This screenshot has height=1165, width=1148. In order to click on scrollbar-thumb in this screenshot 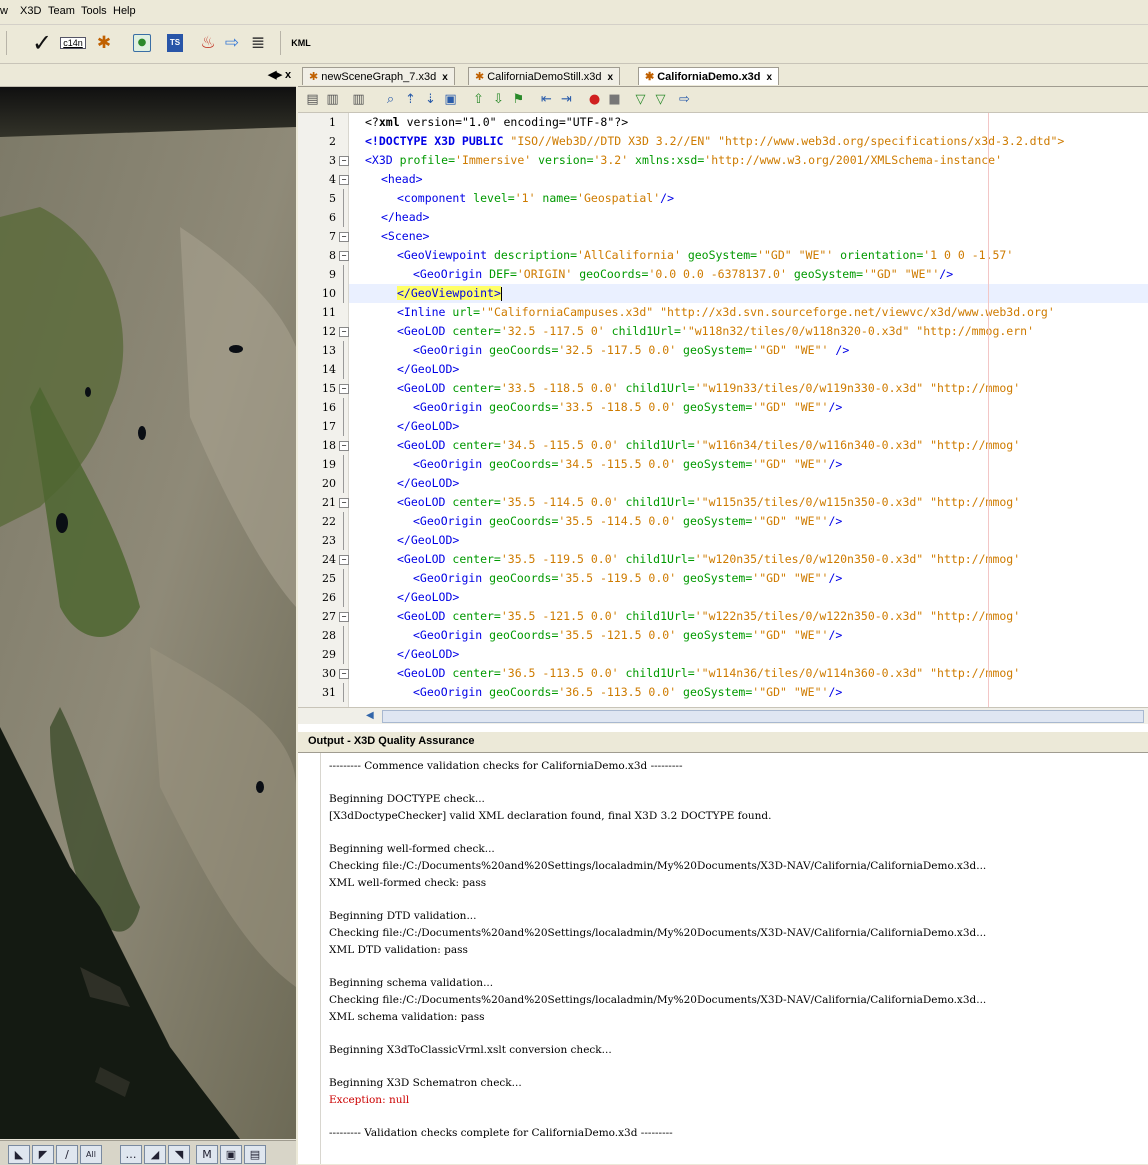, I will do `click(763, 716)`.